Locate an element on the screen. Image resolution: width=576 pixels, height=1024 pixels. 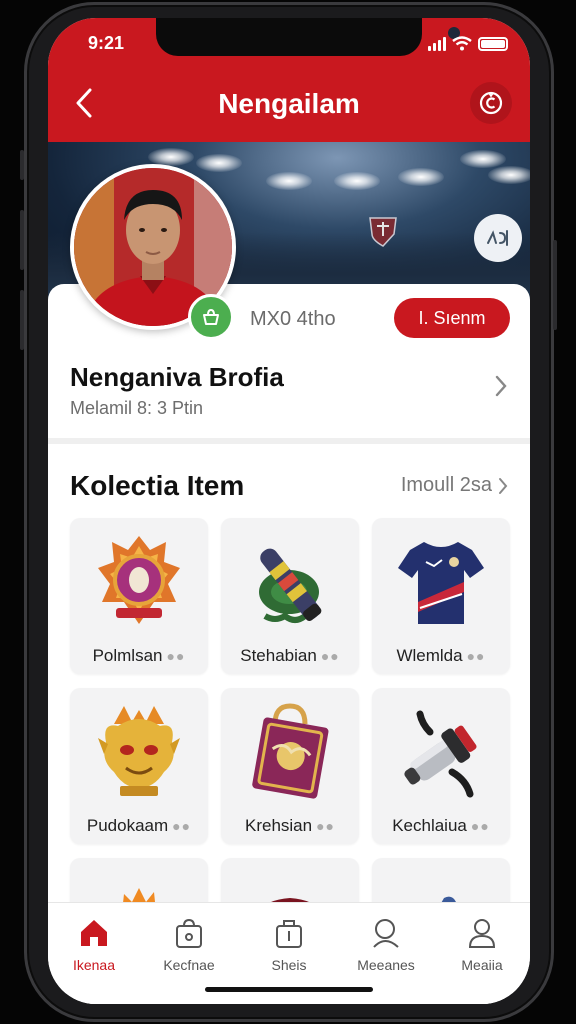
nav-item-search: Meeanes is located at coordinates (386, 944).